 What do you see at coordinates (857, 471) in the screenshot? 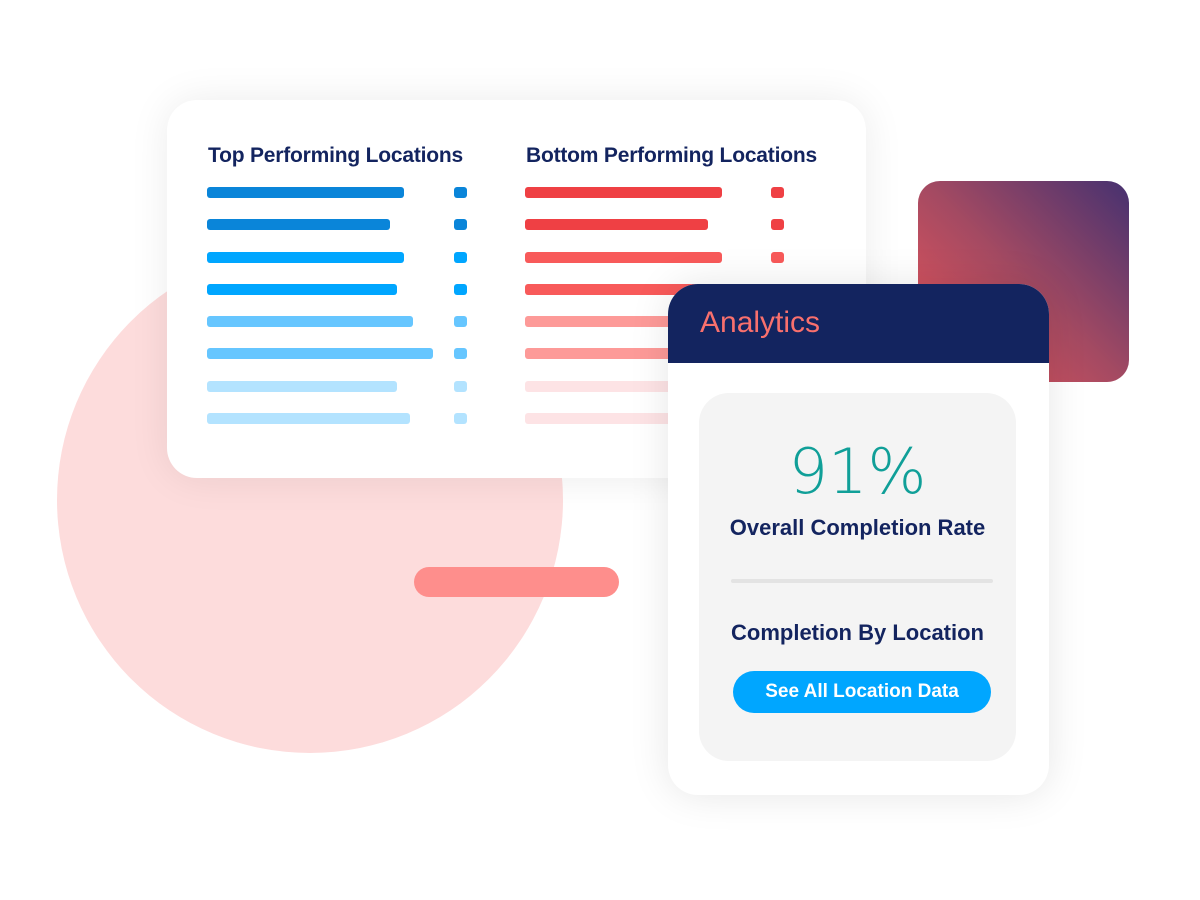
I see `completion-rate-value: 91%` at bounding box center [857, 471].